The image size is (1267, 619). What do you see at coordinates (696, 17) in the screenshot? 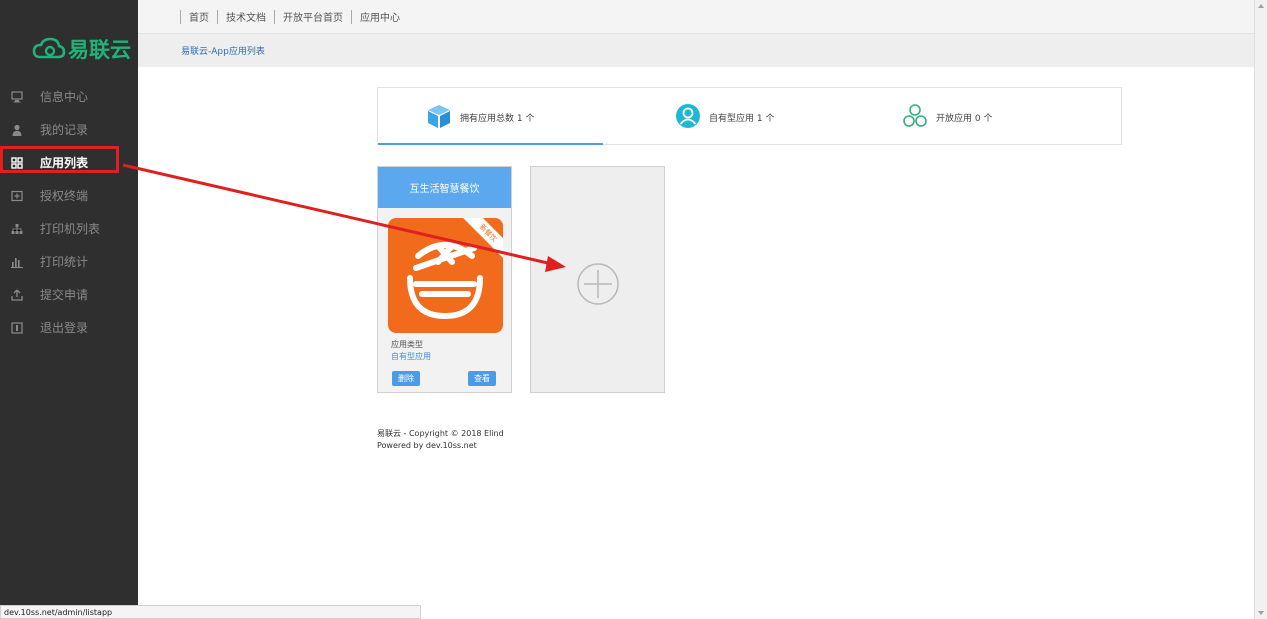
I see `top-navbar: 首页 技术文档 开放平台首页 应用中心` at bounding box center [696, 17].